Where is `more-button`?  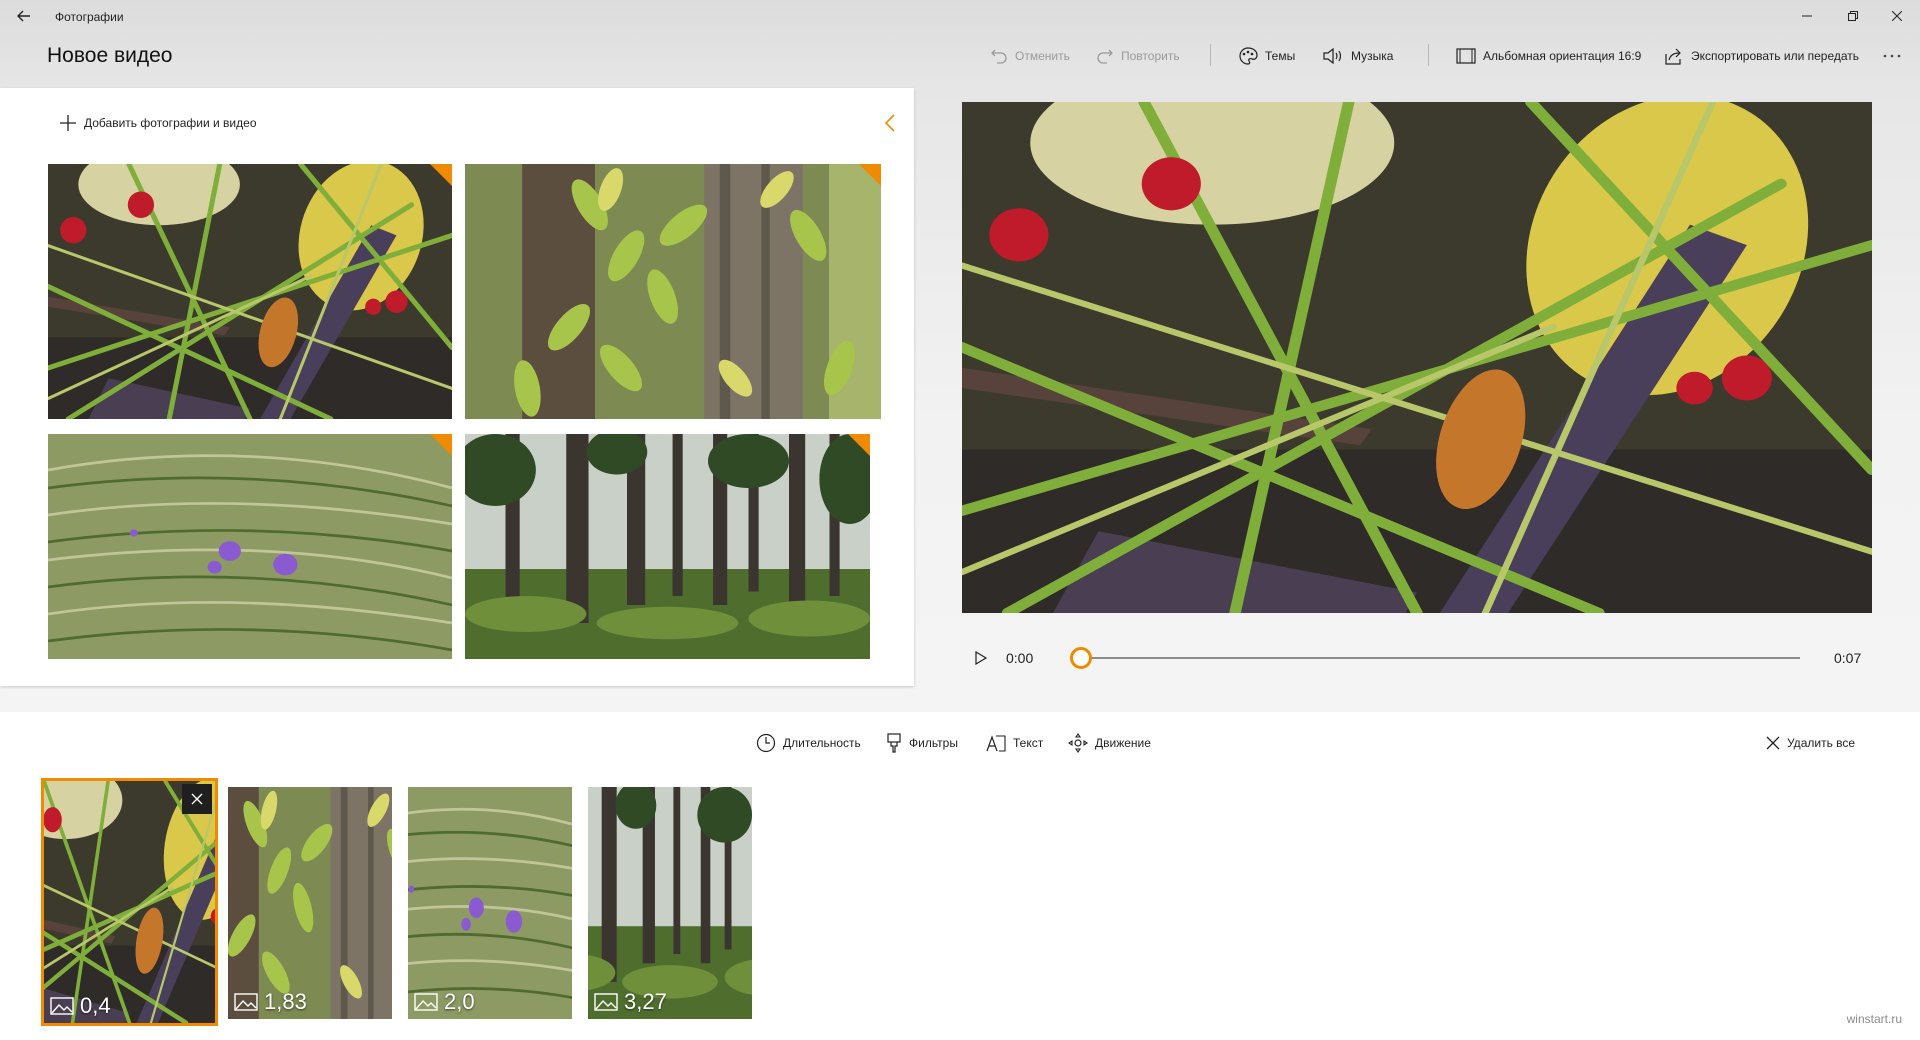 more-button is located at coordinates (1892, 56).